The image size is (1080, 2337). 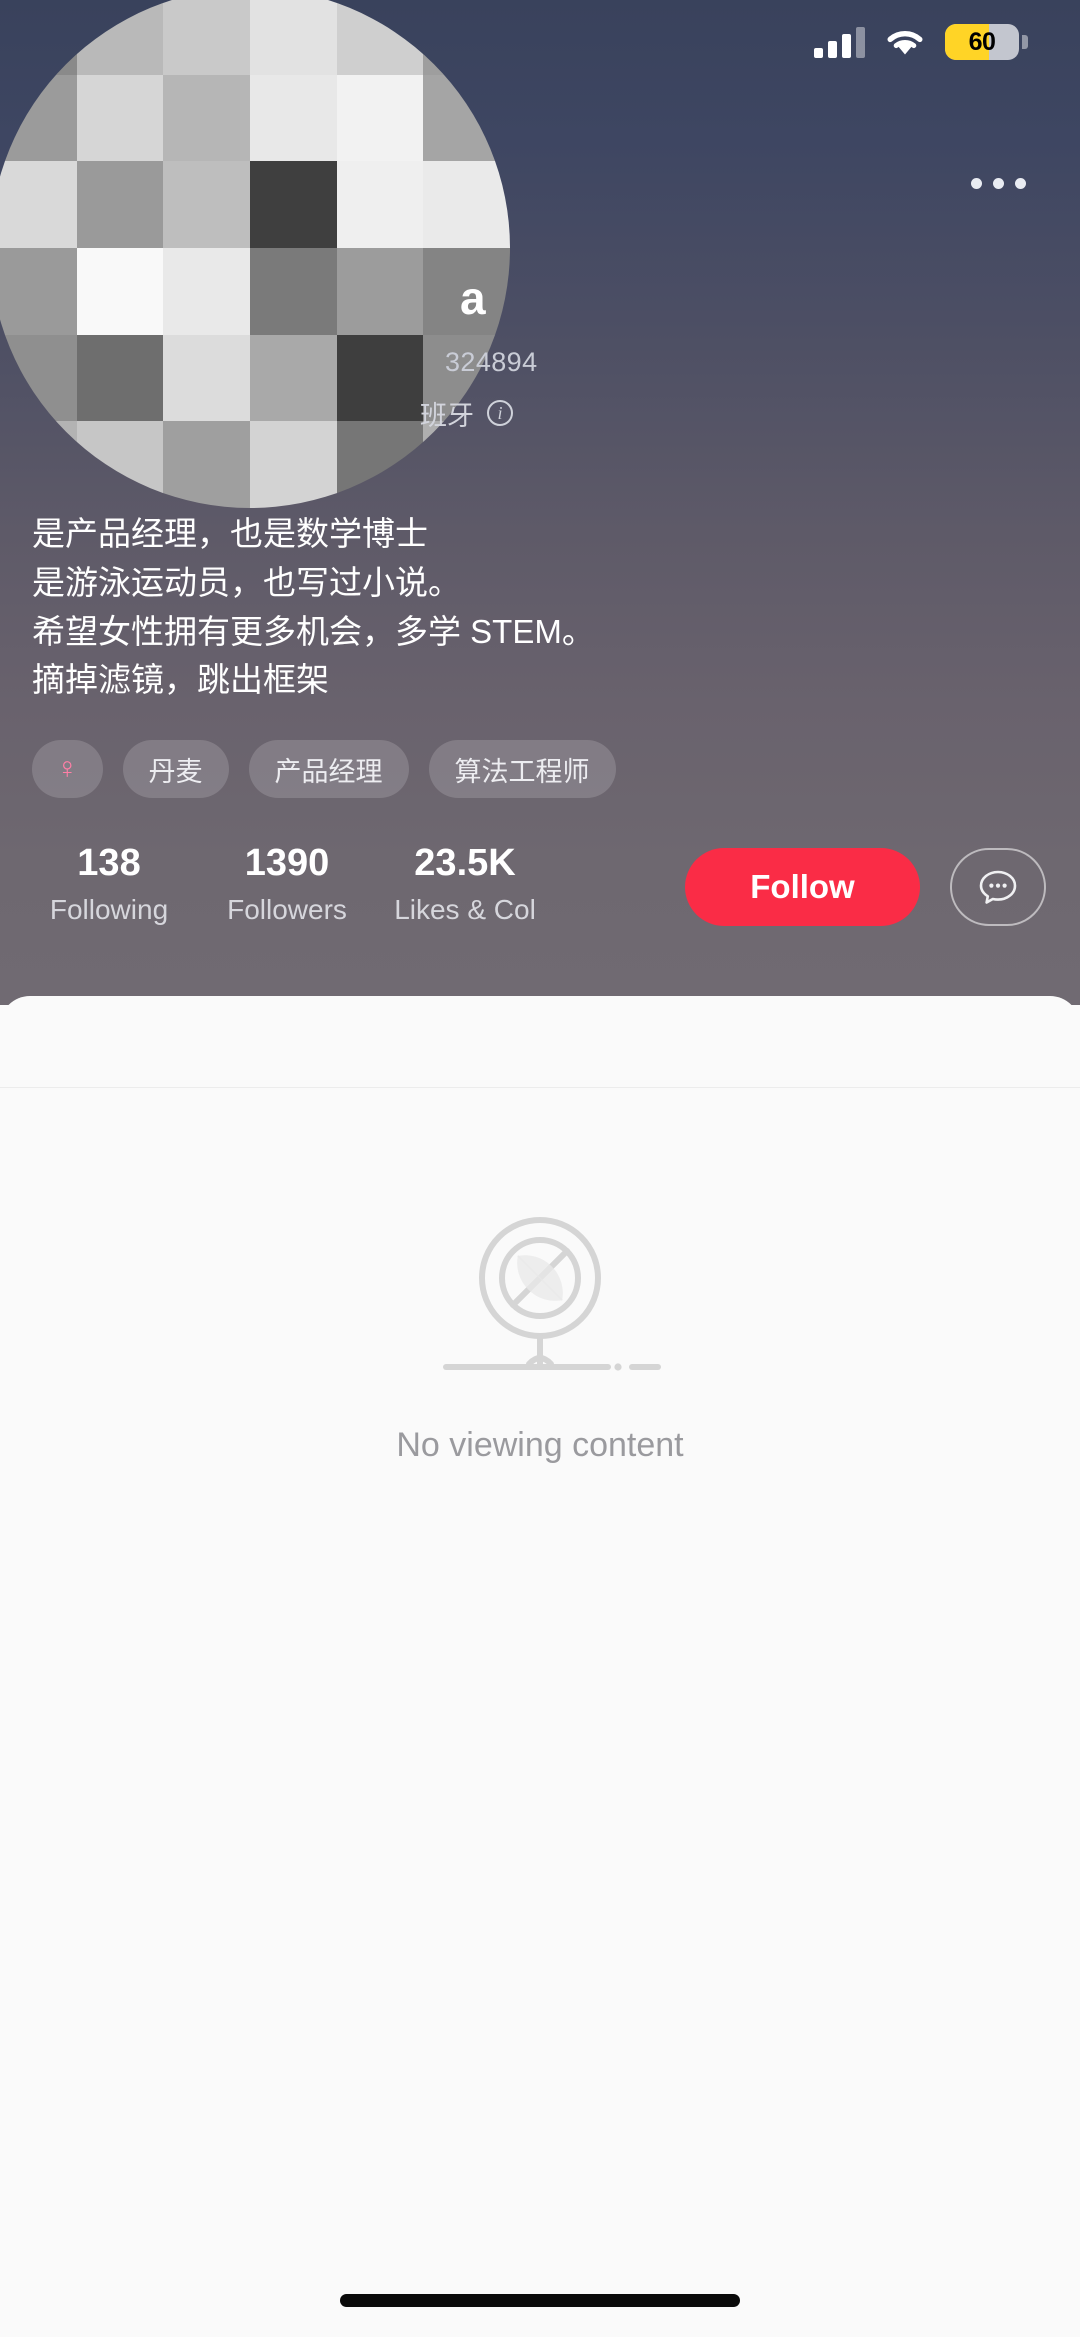 What do you see at coordinates (447, 415) in the screenshot?
I see `location-label: 班牙` at bounding box center [447, 415].